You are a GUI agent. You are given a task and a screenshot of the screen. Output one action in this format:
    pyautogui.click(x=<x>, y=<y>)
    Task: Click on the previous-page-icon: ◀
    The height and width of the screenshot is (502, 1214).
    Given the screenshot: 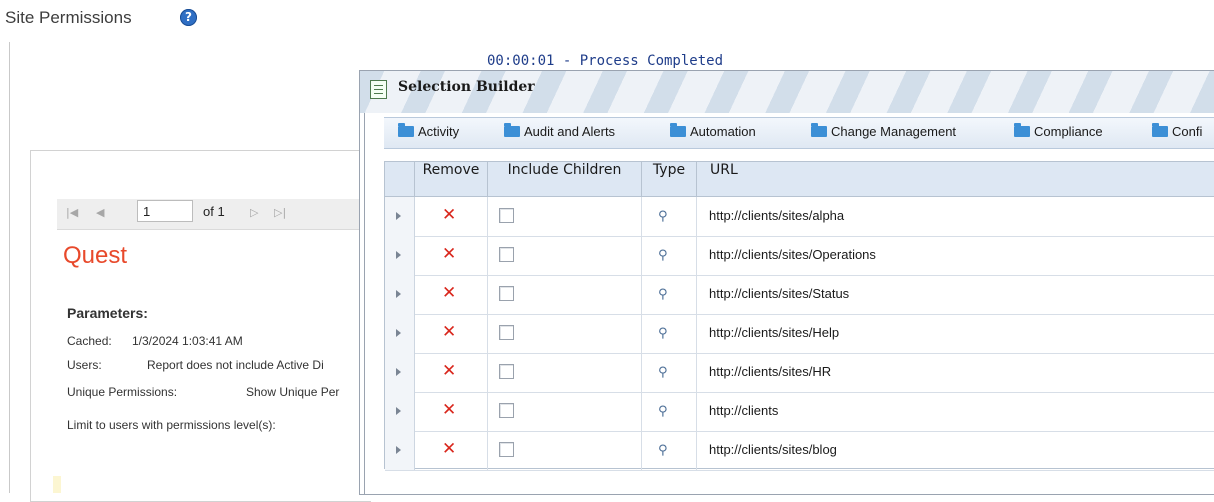 What is the action you would take?
    pyautogui.click(x=100, y=212)
    